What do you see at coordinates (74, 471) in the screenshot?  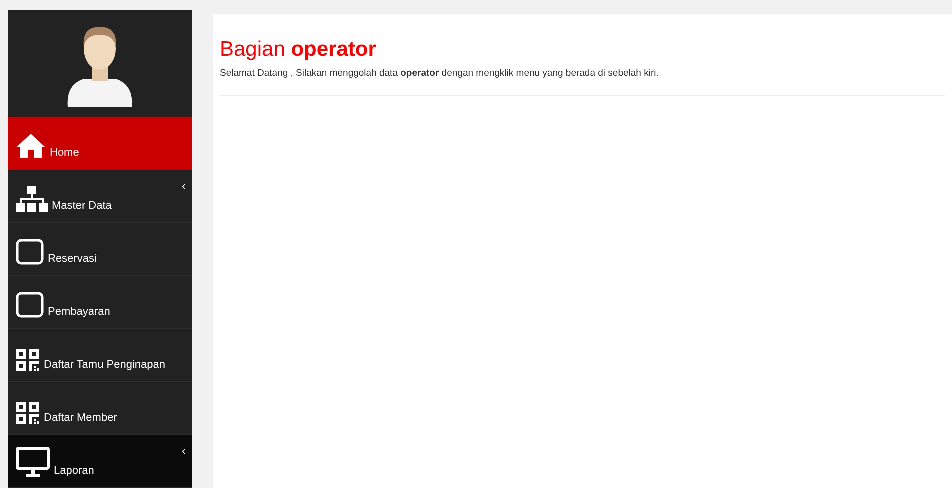 I see `menu-label: Laporan` at bounding box center [74, 471].